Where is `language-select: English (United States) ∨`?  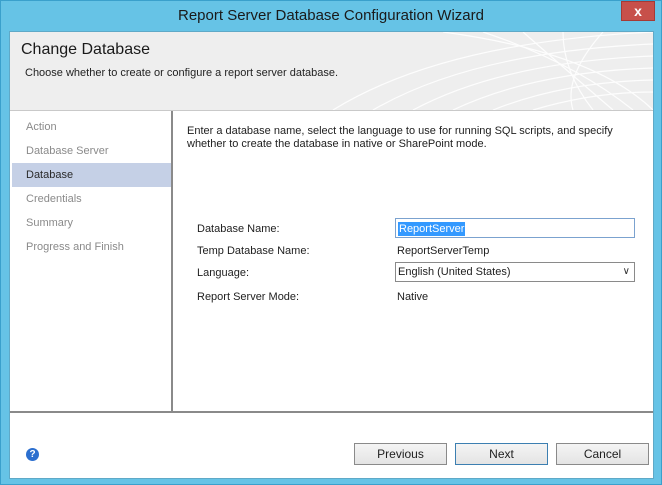
language-select: English (United States) ∨ is located at coordinates (515, 272).